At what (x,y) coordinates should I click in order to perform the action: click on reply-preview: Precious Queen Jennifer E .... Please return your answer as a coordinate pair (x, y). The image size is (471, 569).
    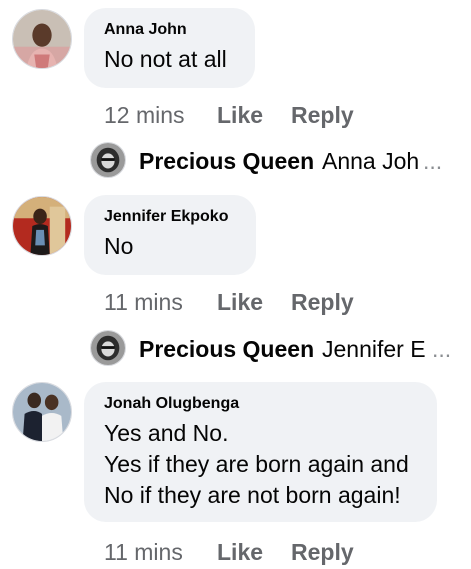
    Looking at the image, I should click on (275, 350).